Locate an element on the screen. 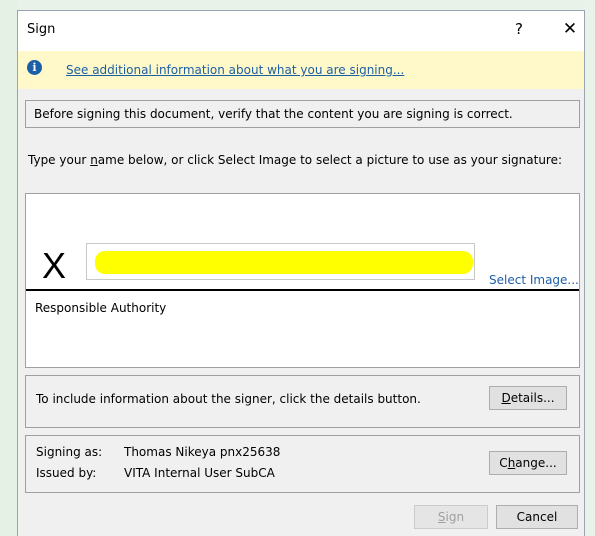 Image resolution: width=595 pixels, height=536 pixels. close-icon: ✕ is located at coordinates (570, 29).